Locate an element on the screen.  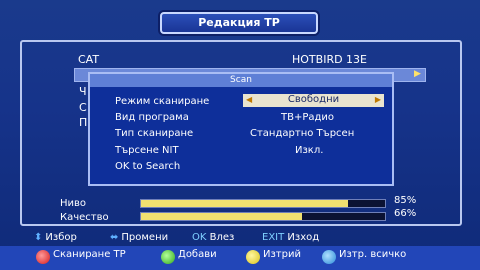
help-select: ⬍ Избор is located at coordinates (55, 237).